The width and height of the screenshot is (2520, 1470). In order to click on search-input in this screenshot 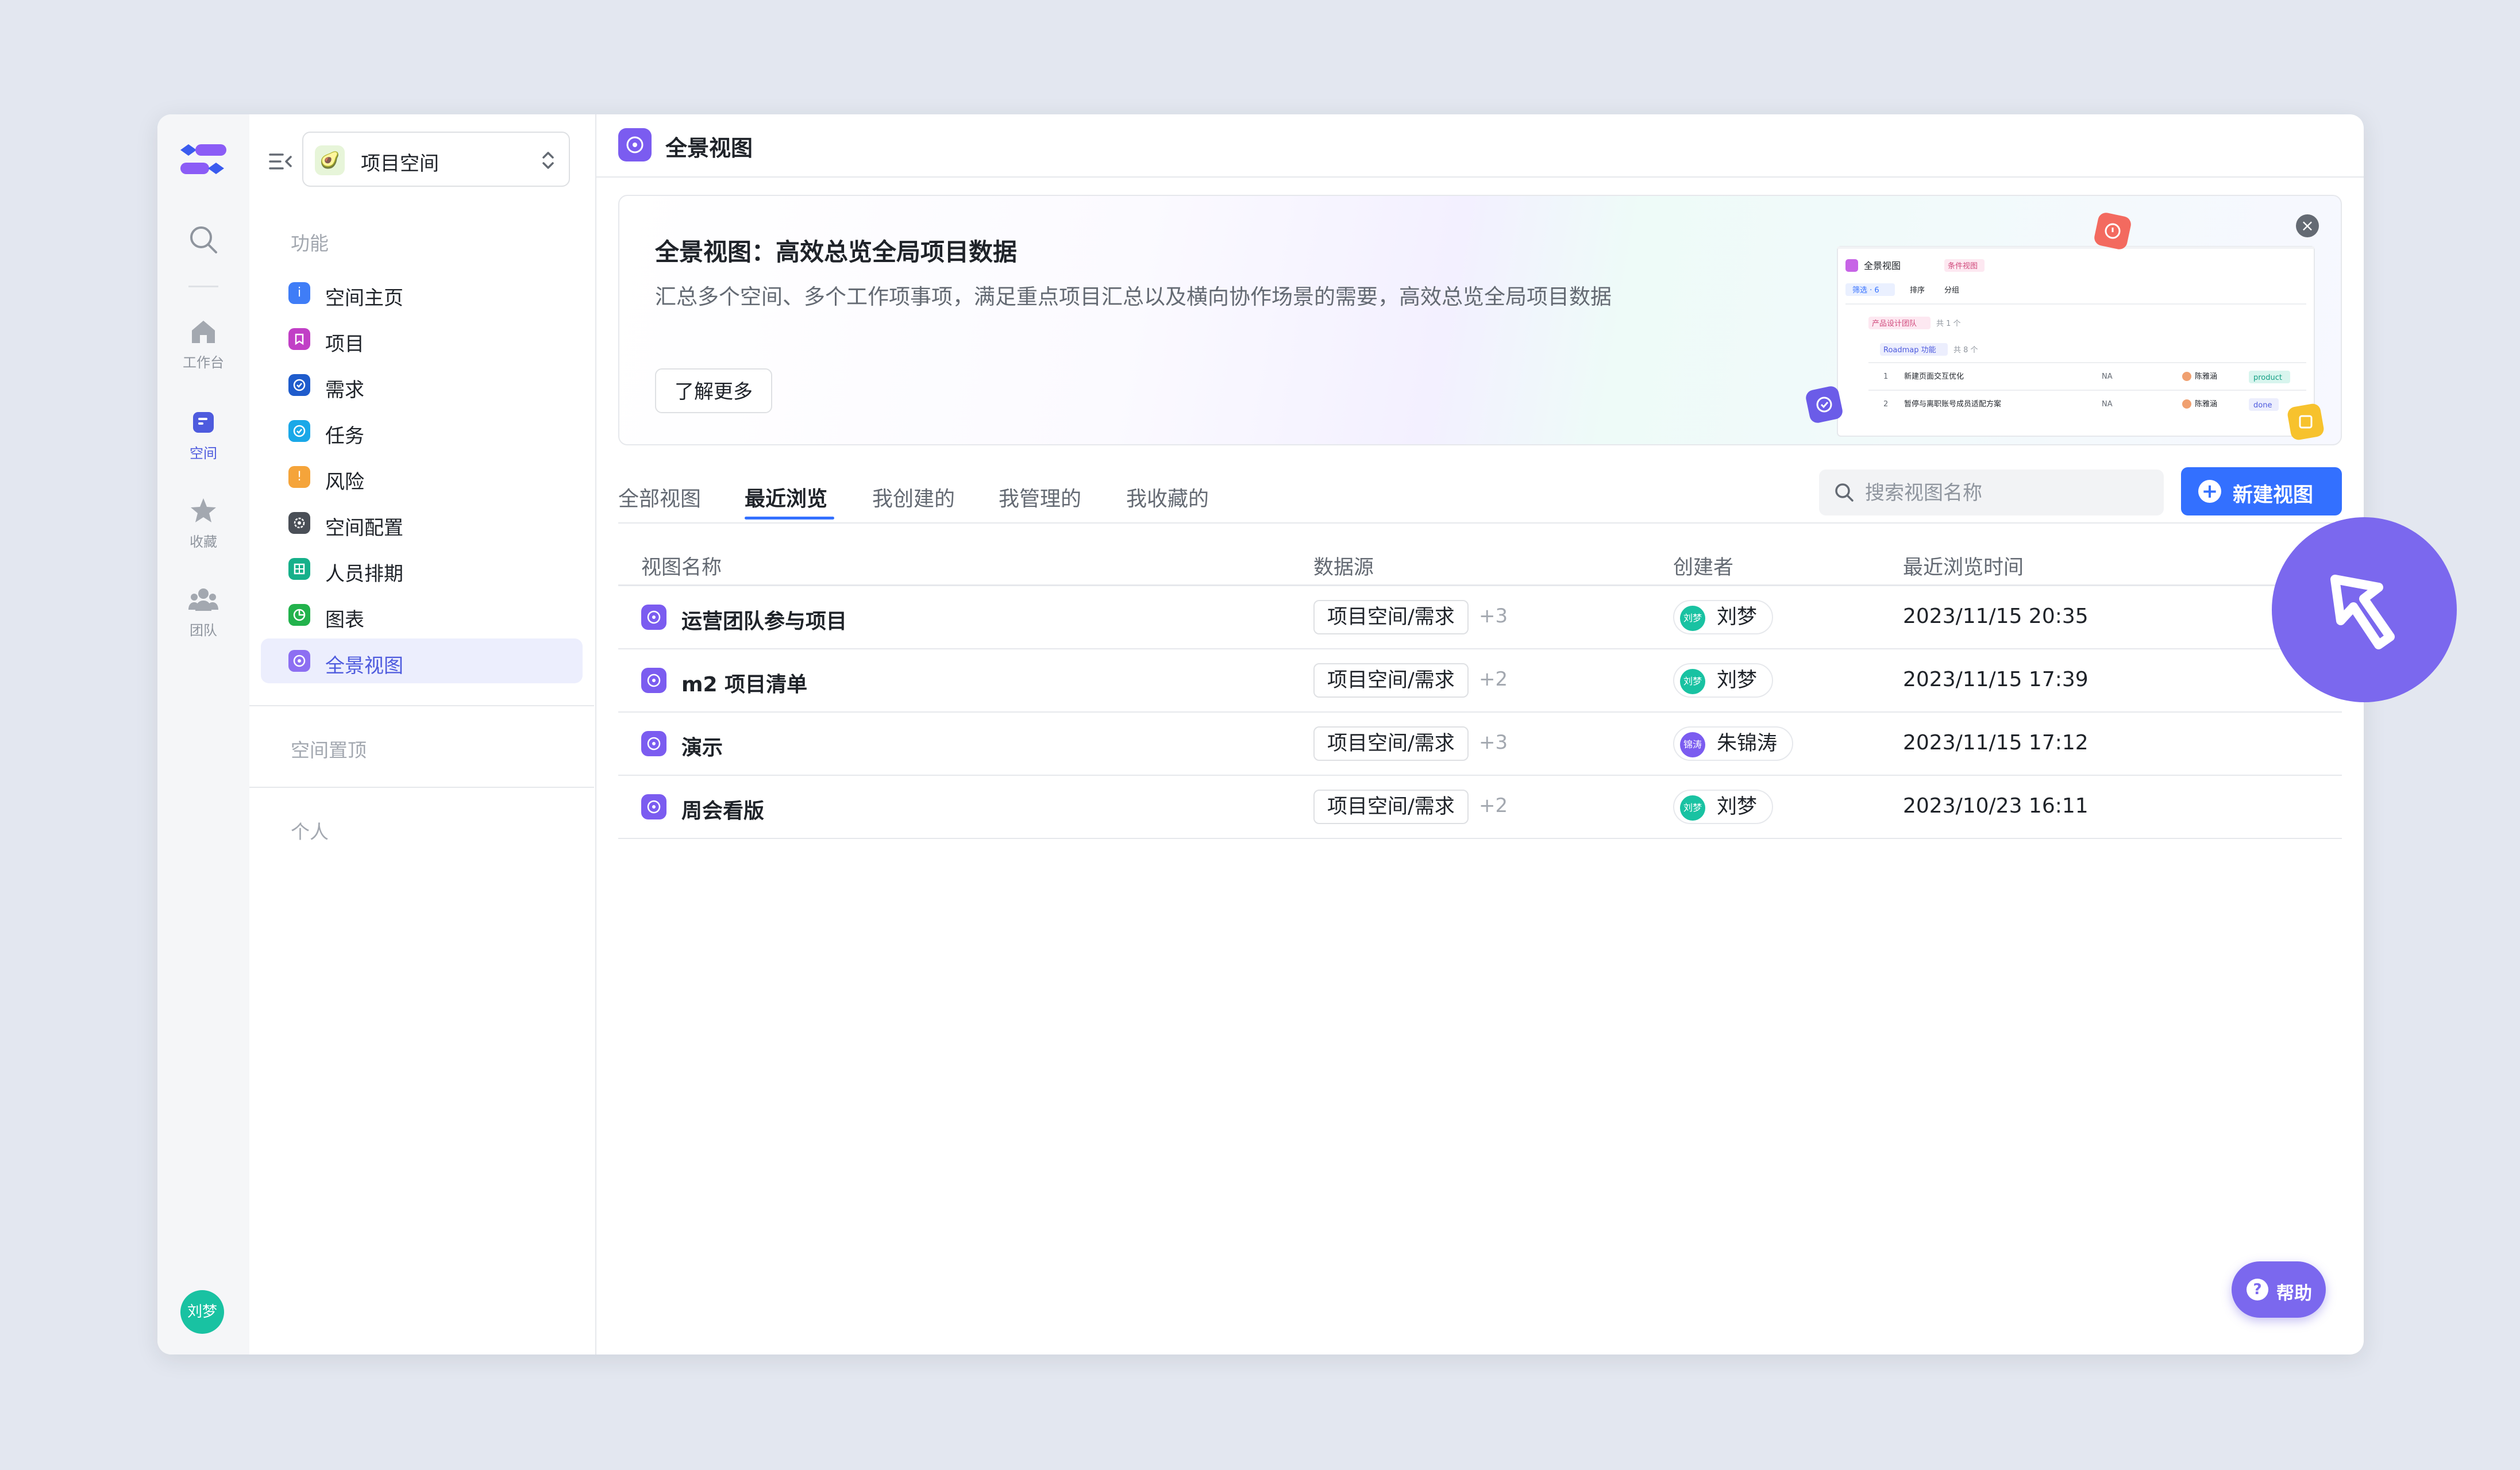, I will do `click(2009, 493)`.